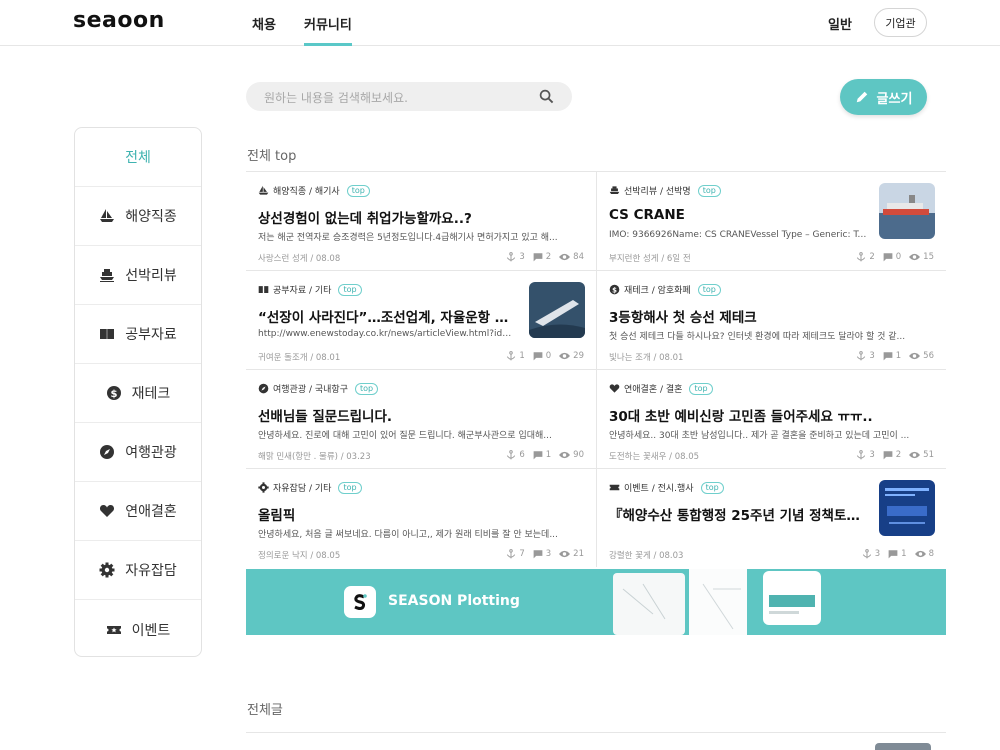 Image resolution: width=1000 pixels, height=750 pixels. I want to click on sidebar-item-label: 재테크, so click(151, 394).